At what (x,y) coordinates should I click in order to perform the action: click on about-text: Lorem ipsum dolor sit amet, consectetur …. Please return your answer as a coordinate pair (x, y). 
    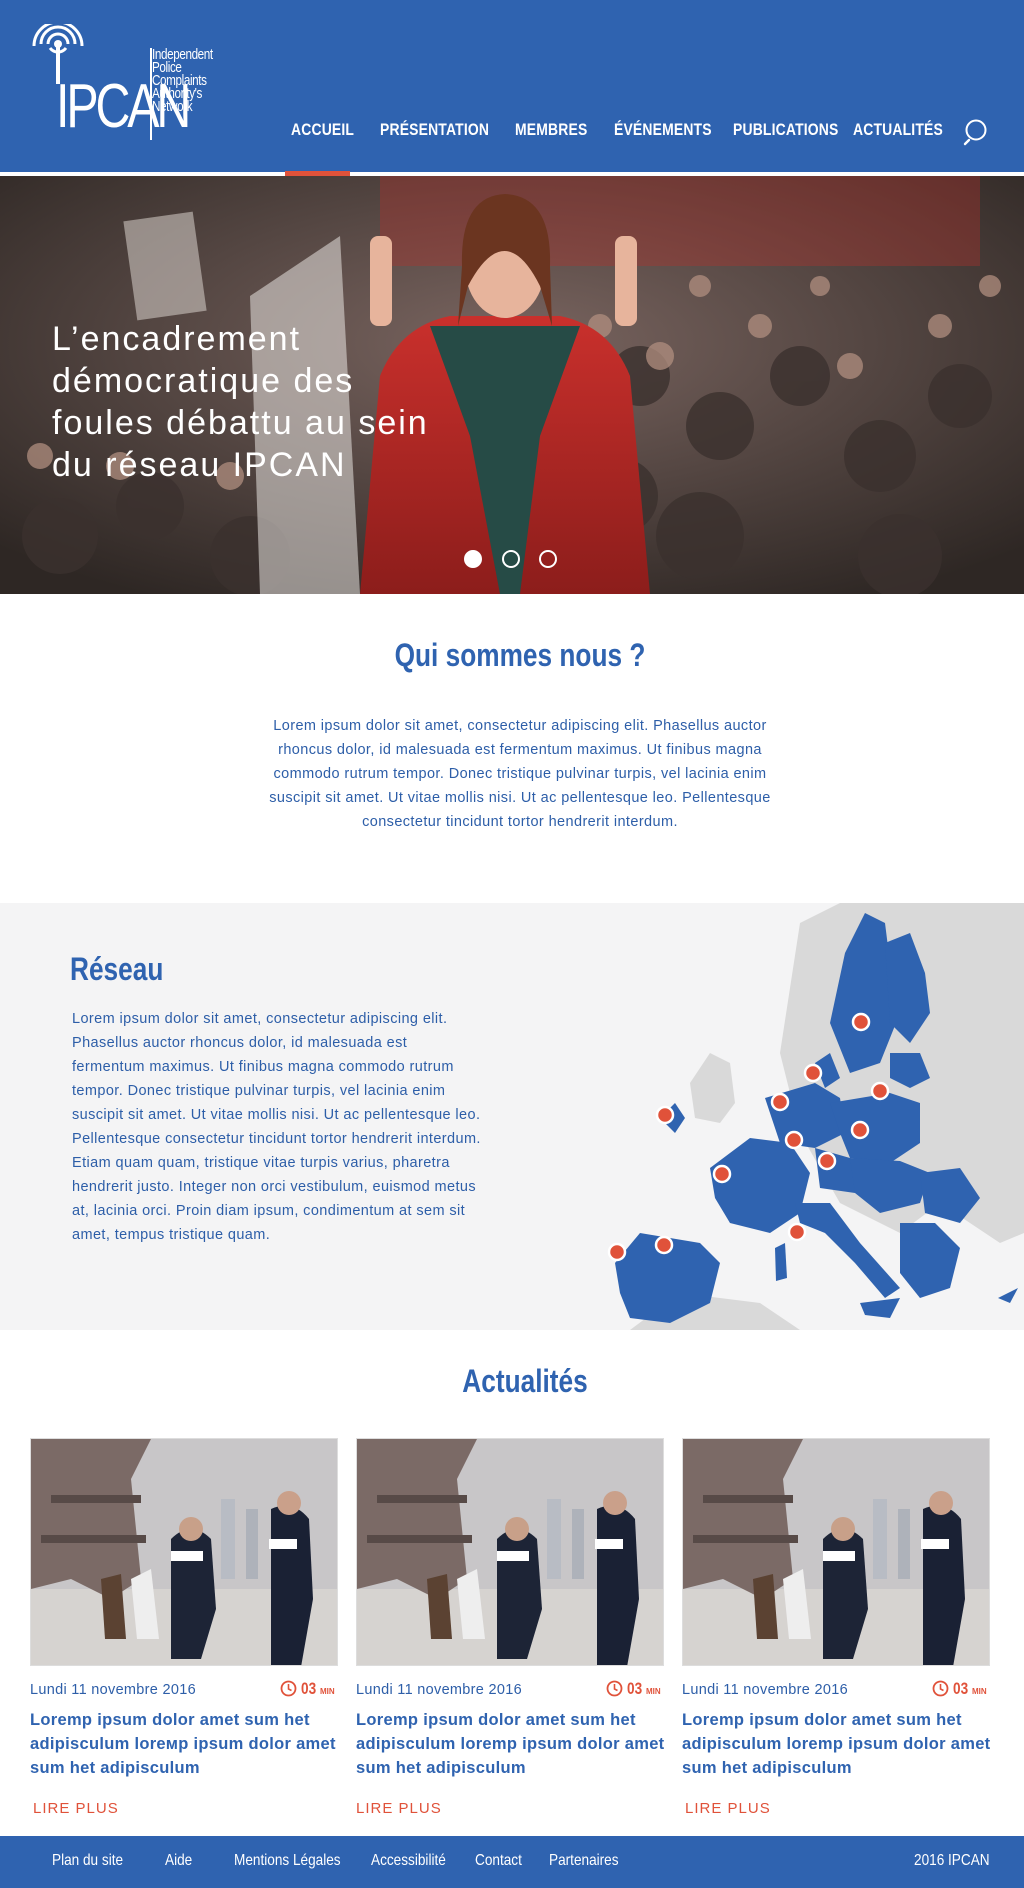
    Looking at the image, I should click on (520, 774).